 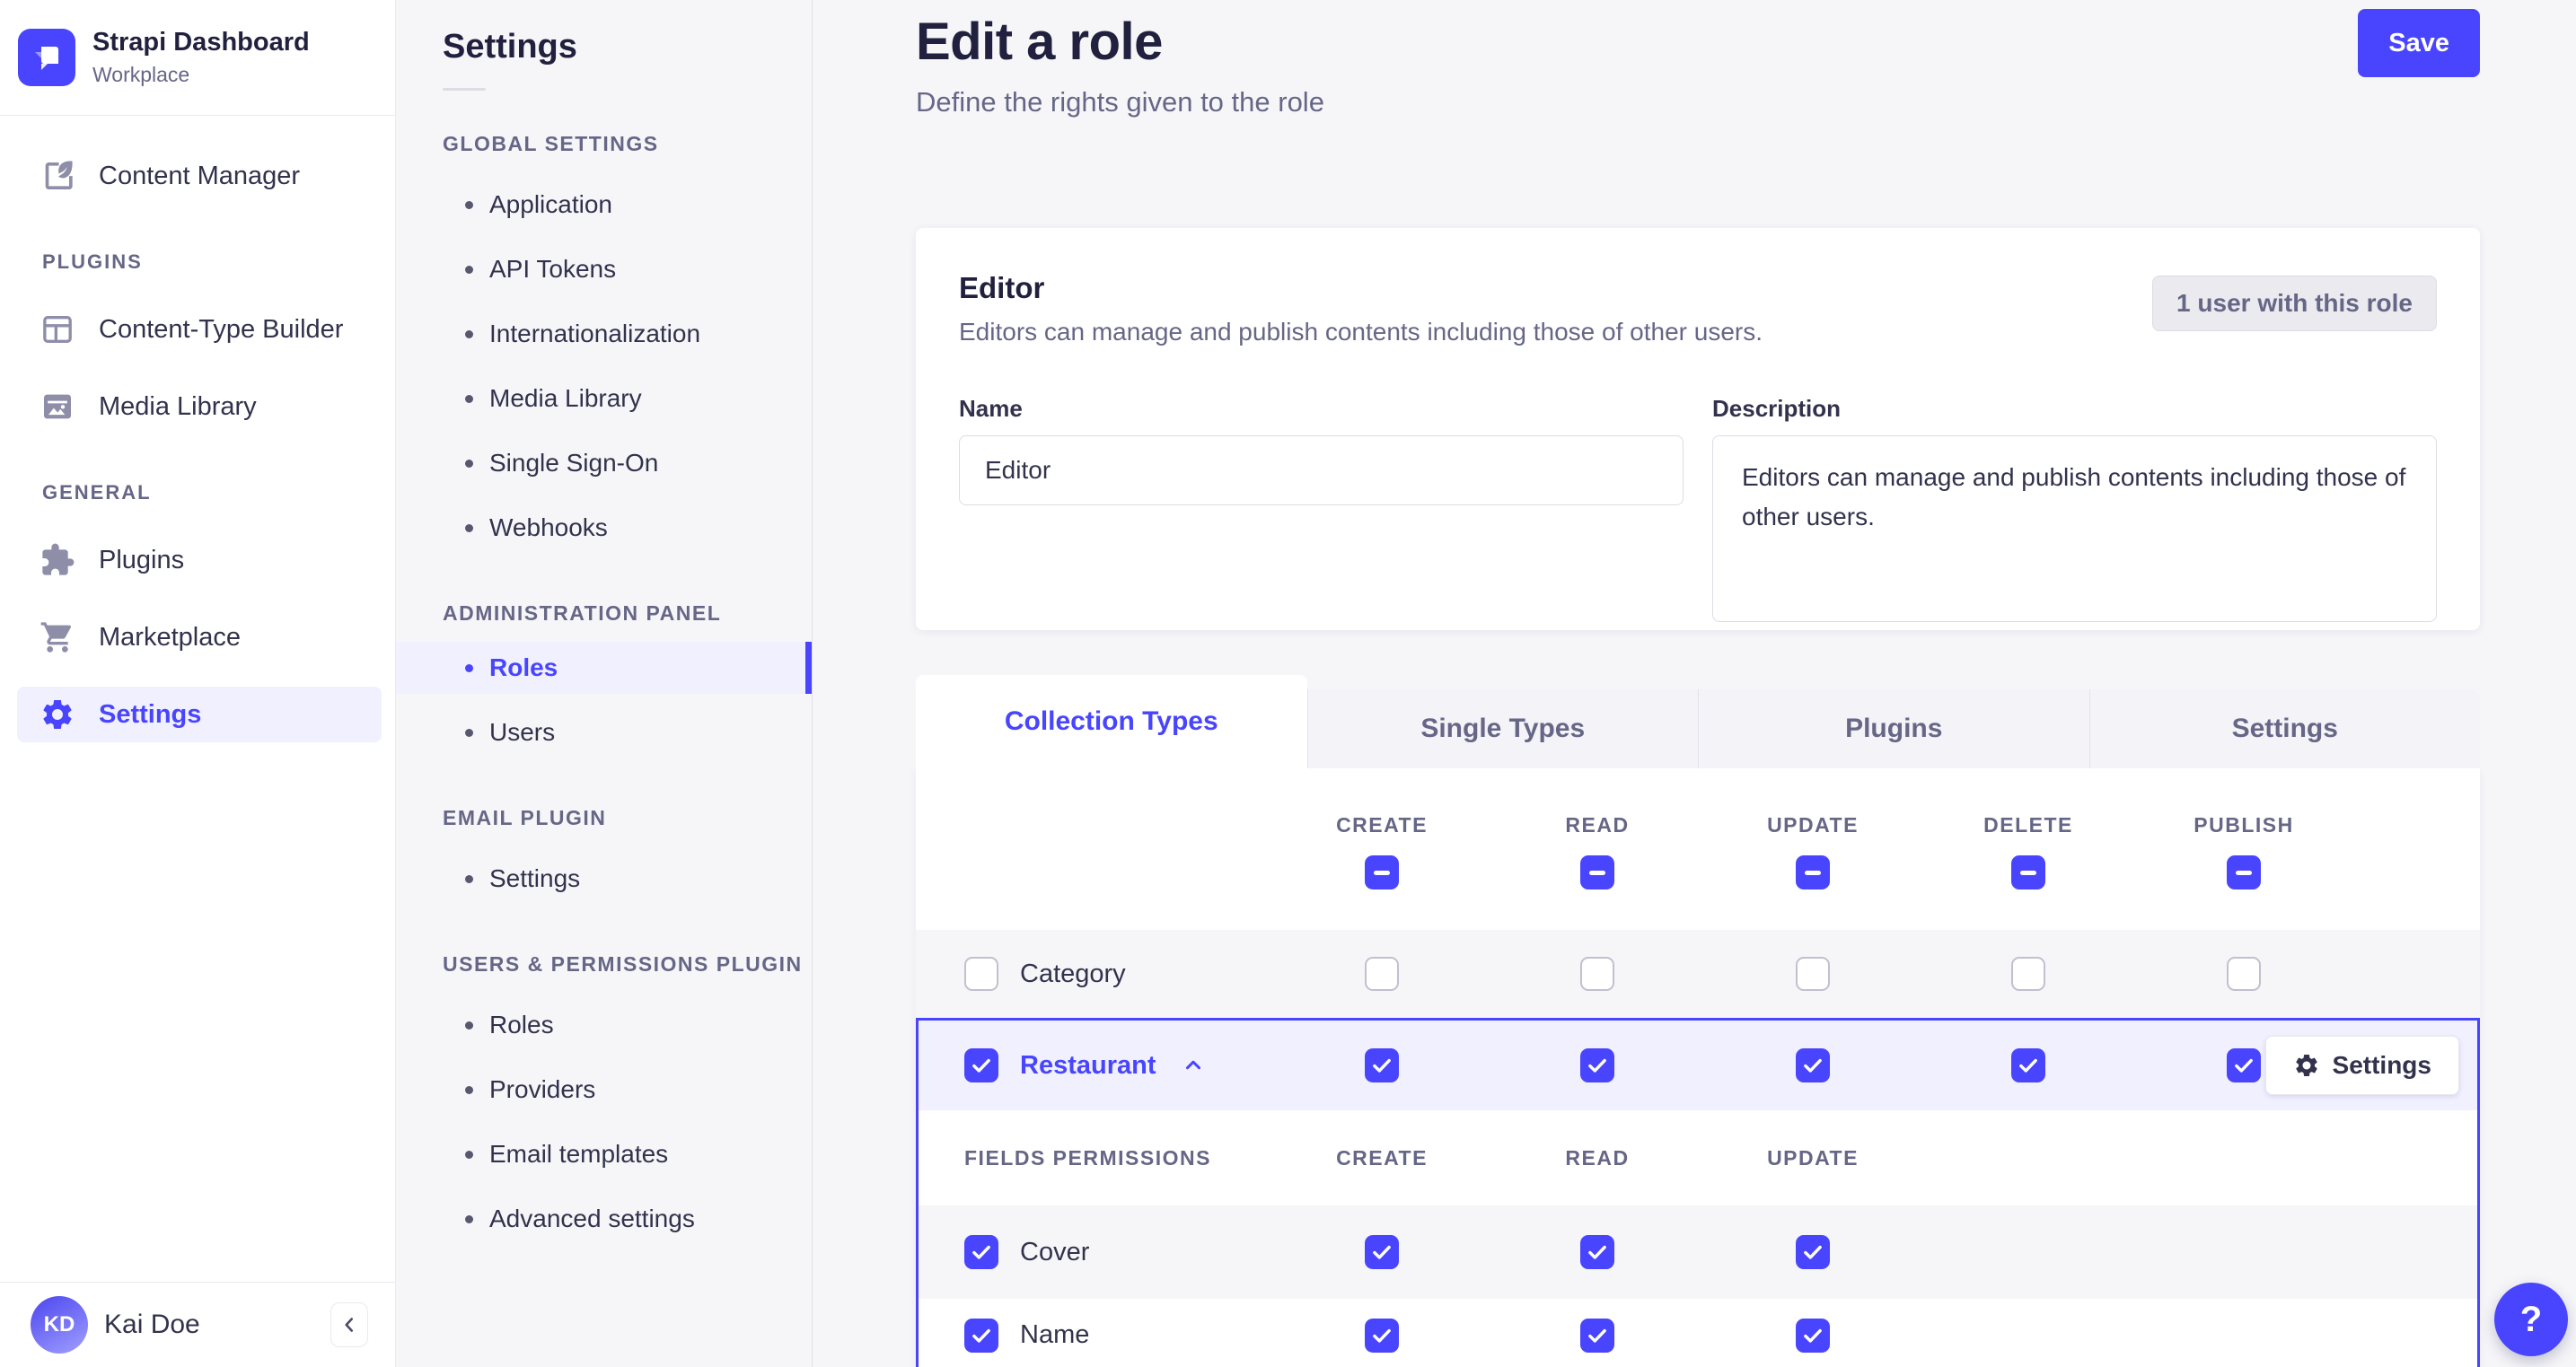 I want to click on chevron-up-icon, so click(x=1193, y=1065).